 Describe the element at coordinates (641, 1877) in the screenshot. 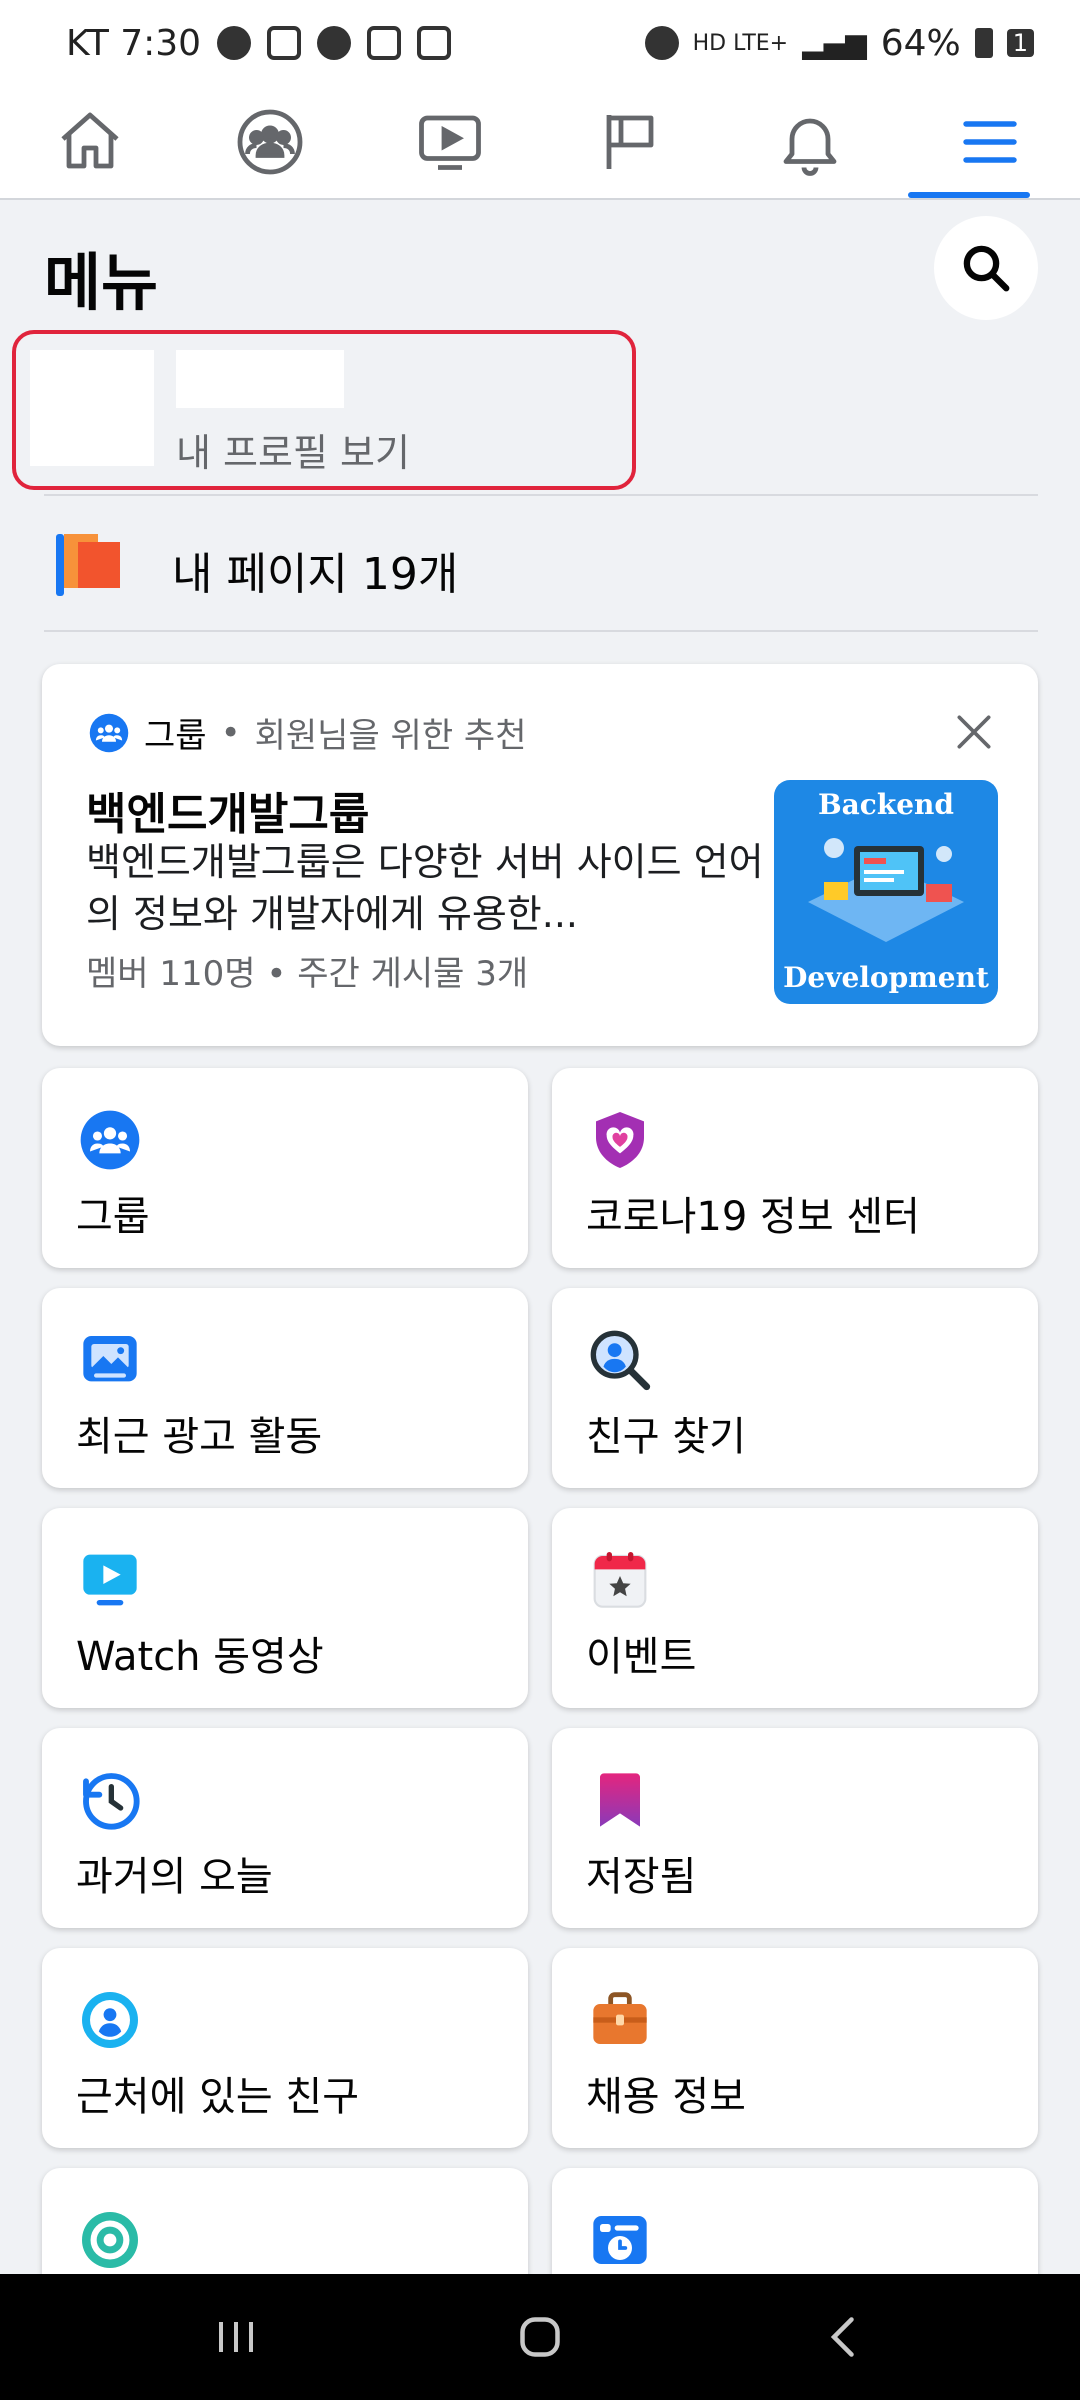

I see `shortcut-label: 저장됨` at that location.